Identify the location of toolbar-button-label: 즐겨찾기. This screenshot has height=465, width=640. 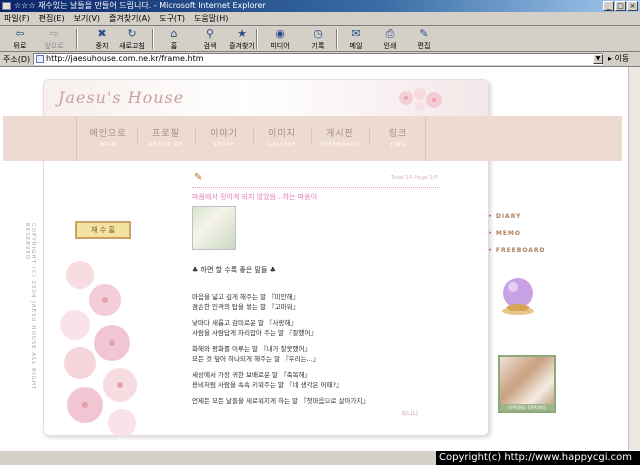
(242, 46).